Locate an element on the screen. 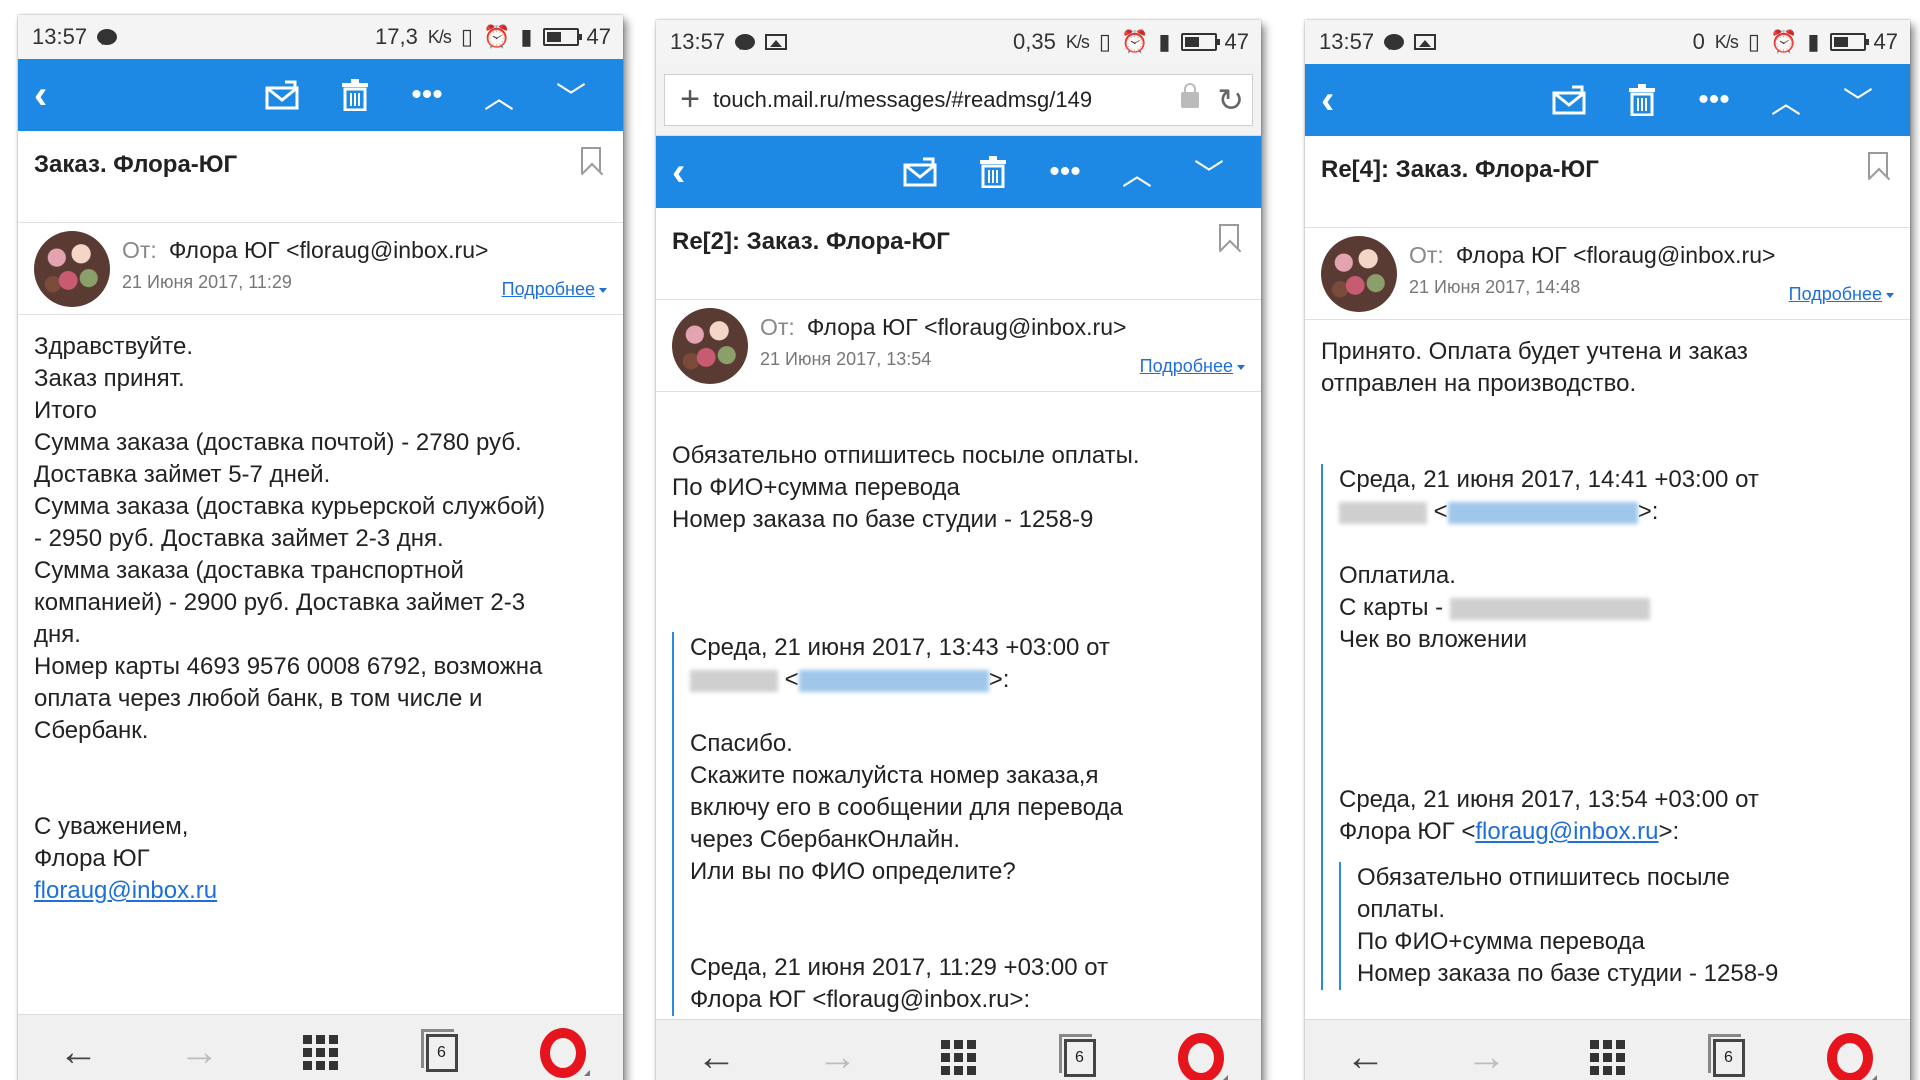 The width and height of the screenshot is (1920, 1080). image-notification-icon is located at coordinates (776, 42).